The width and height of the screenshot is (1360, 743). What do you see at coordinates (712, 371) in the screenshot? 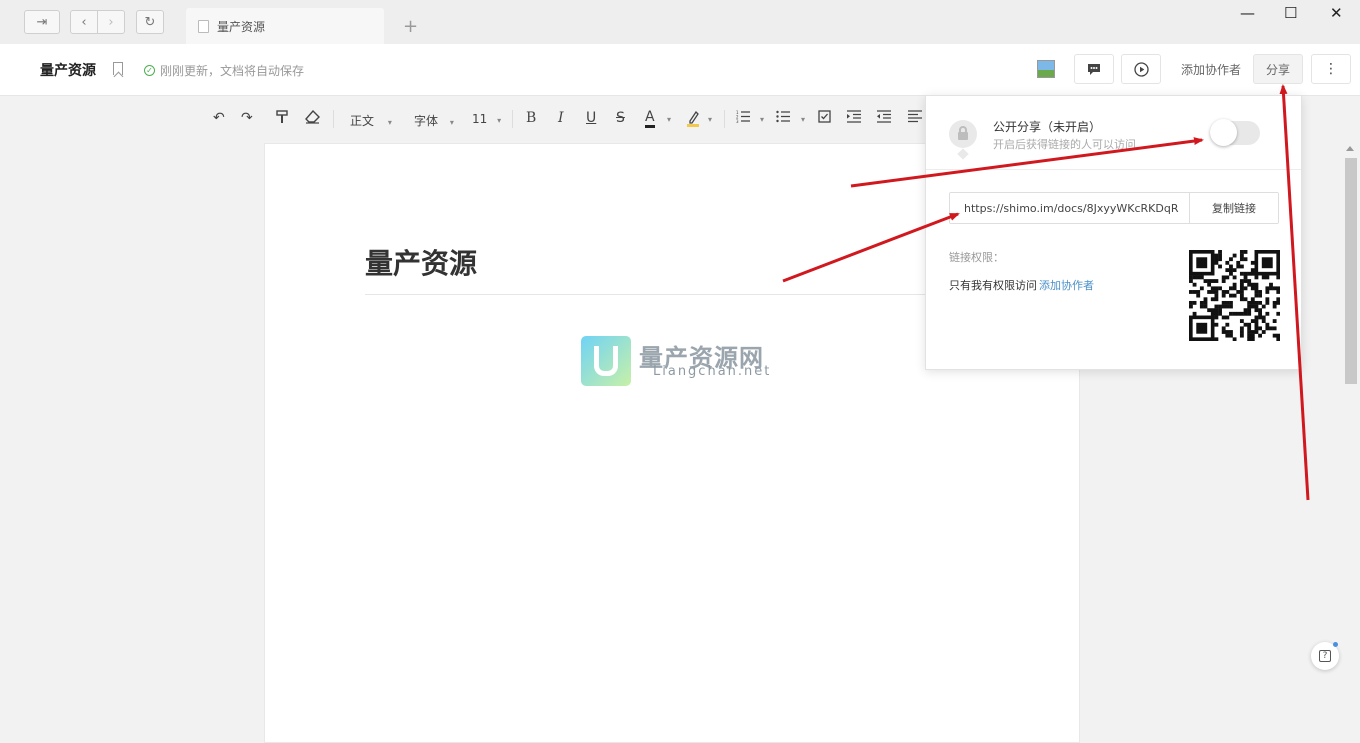
I see `logo-text-en: Liangchan.net` at bounding box center [712, 371].